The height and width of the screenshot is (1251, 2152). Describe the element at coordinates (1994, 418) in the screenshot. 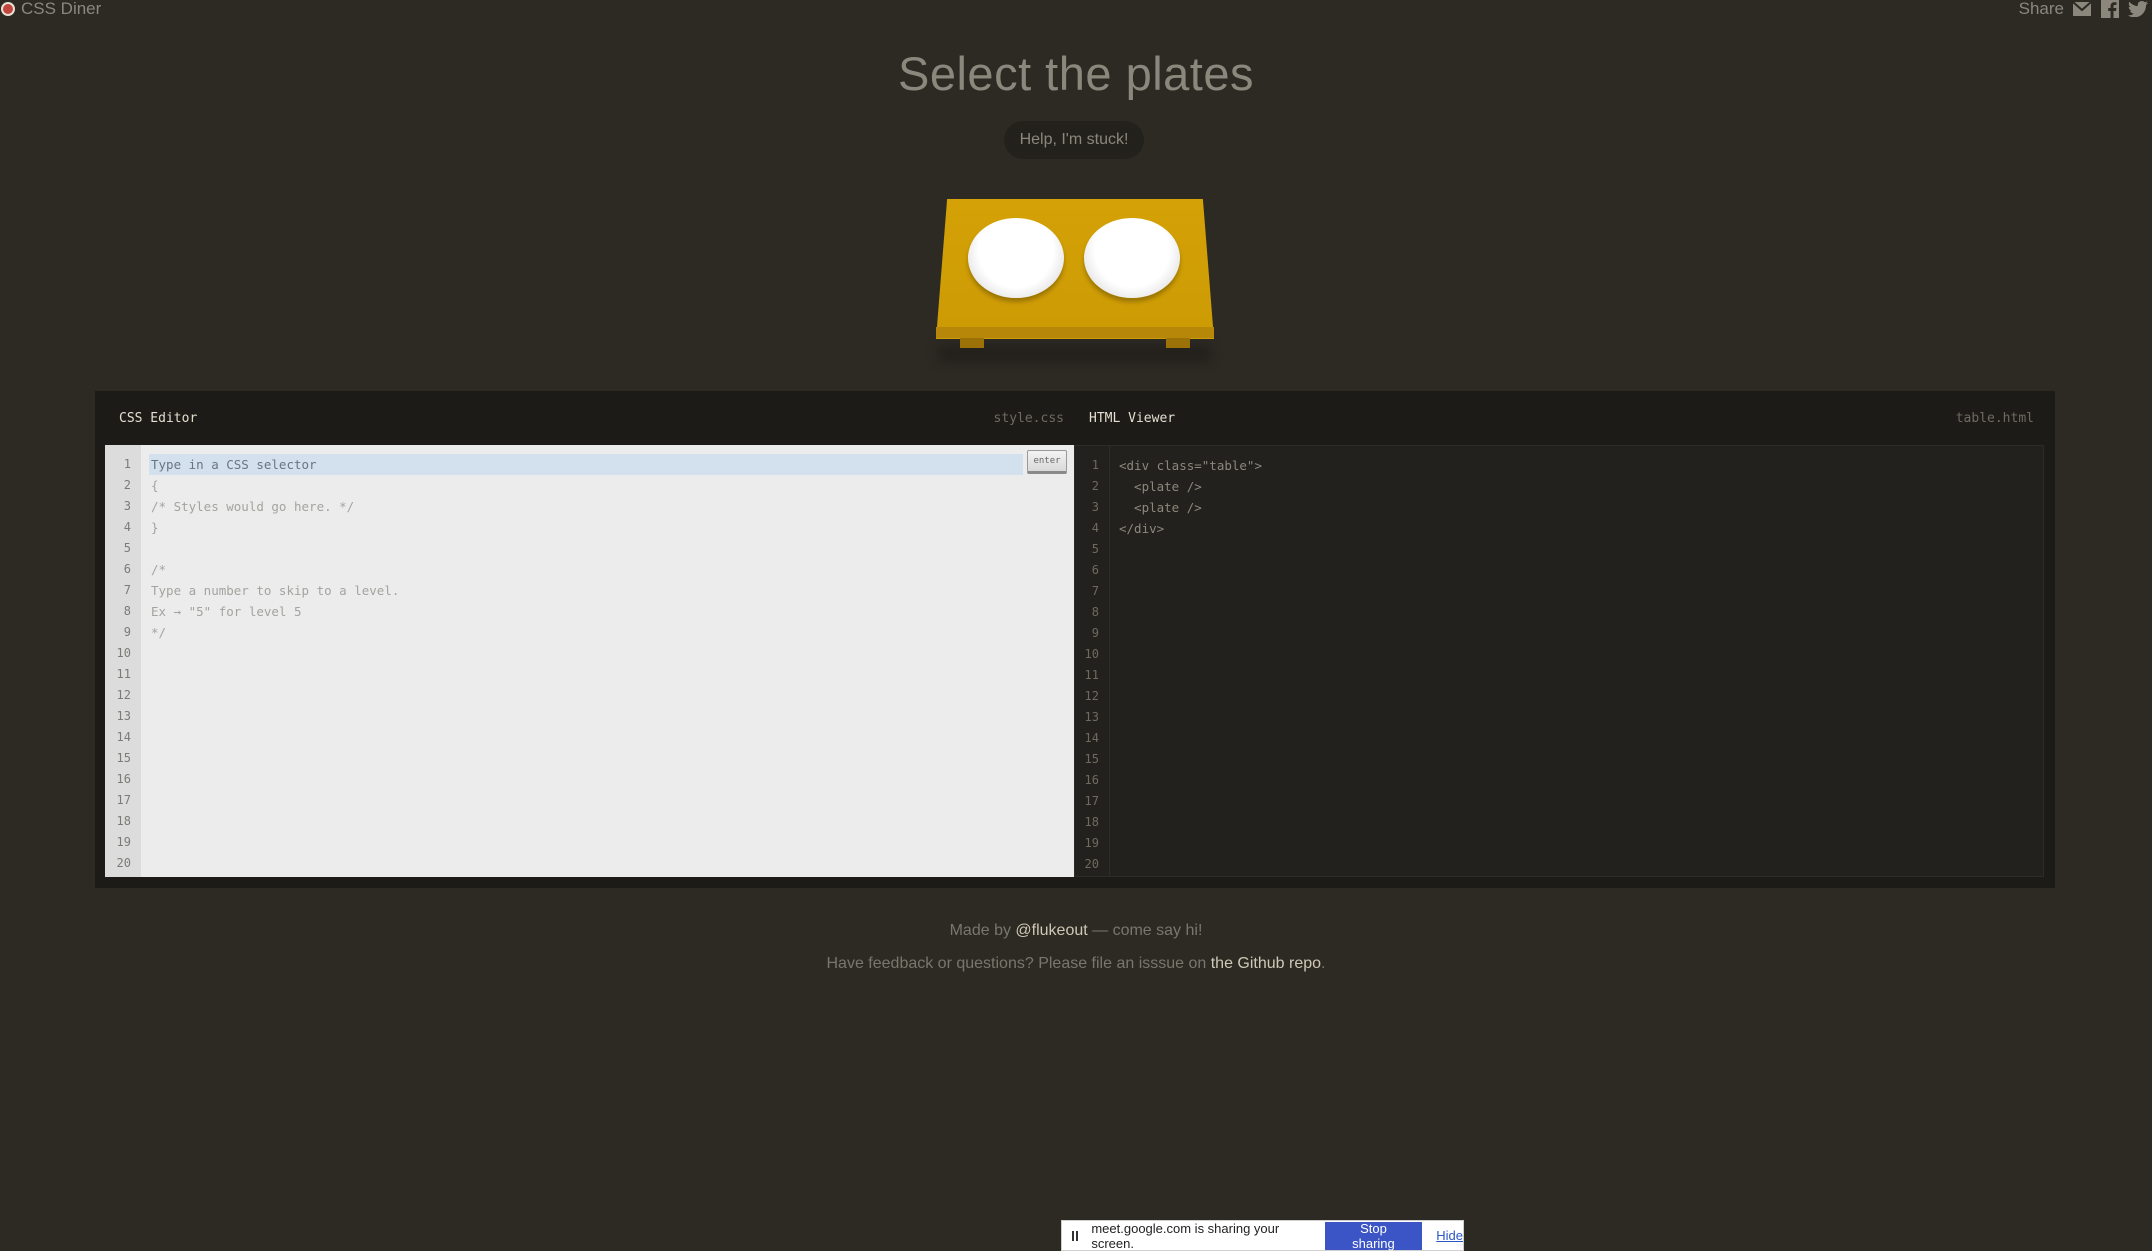

I see `html-viewer-filename: table.html` at that location.